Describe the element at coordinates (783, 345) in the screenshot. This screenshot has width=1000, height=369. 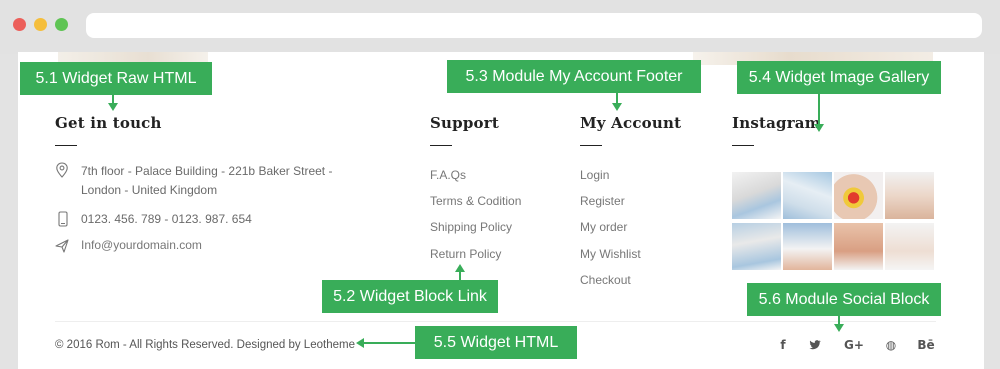
I see `facebook-icon: f` at that location.